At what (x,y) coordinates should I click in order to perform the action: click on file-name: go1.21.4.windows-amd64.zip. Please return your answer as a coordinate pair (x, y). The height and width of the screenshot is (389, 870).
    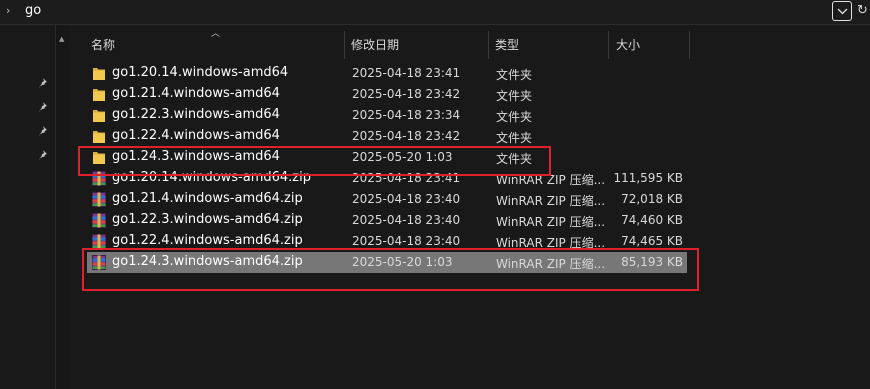
    Looking at the image, I should click on (207, 198).